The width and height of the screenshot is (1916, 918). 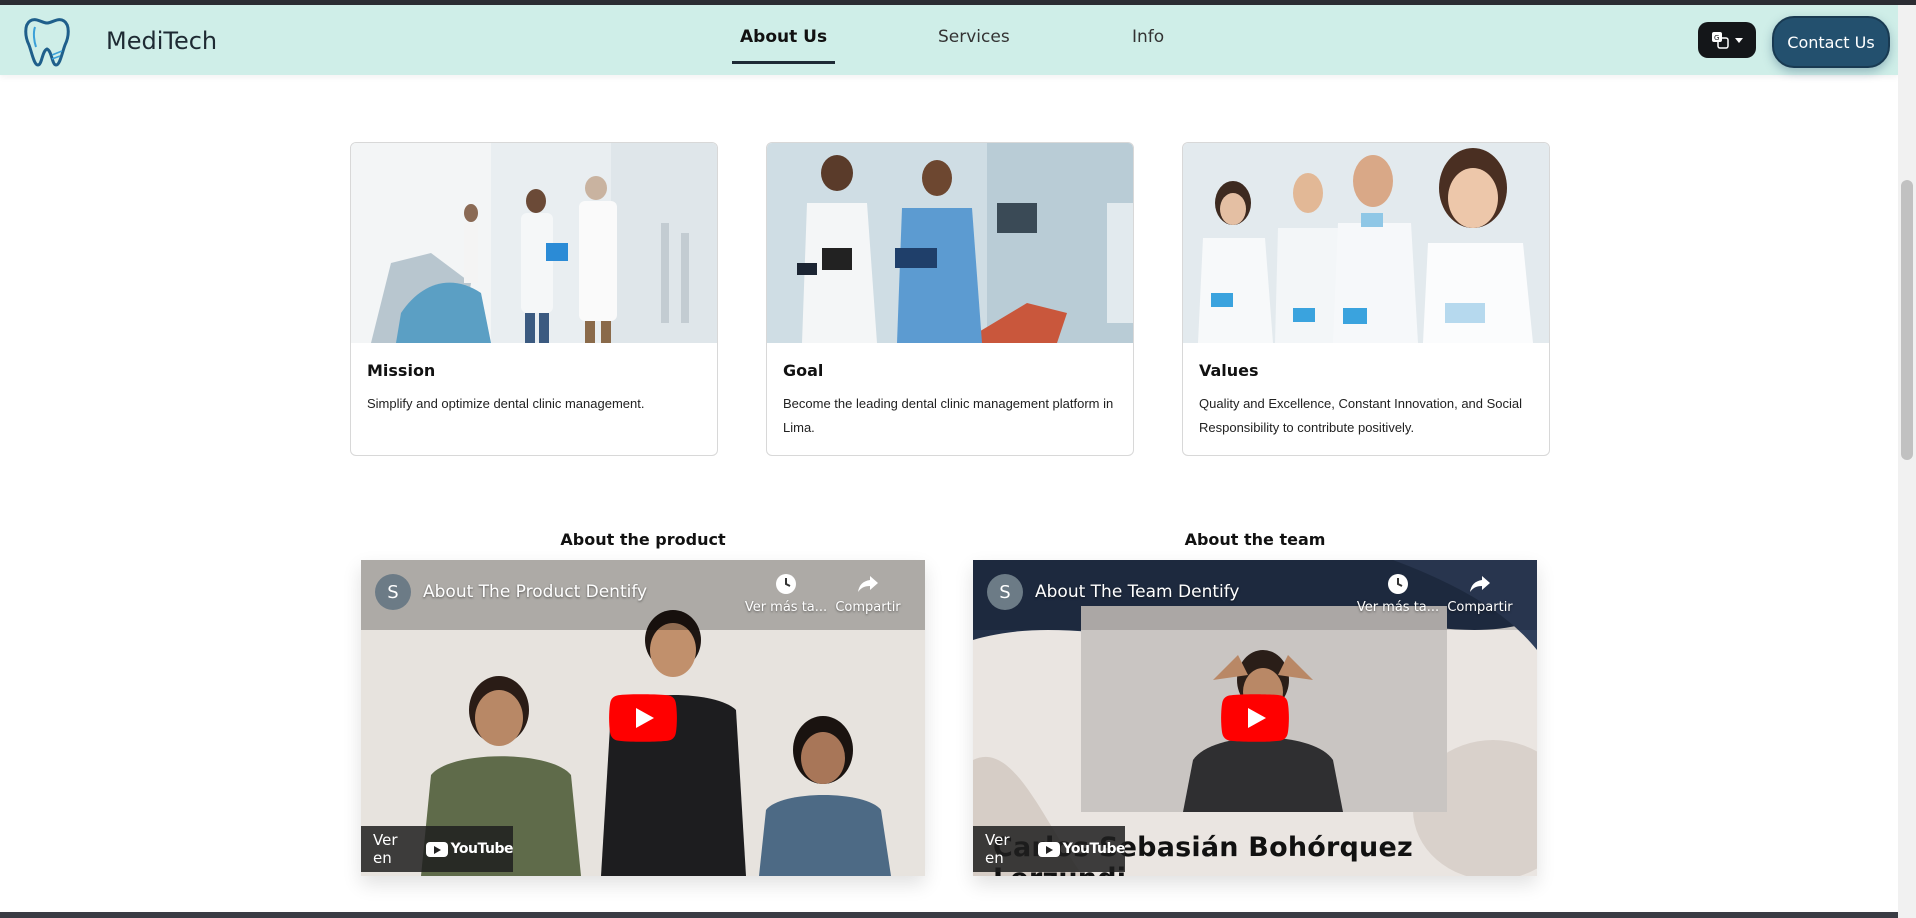 I want to click on scrollbar-thumb, so click(x=1907, y=320).